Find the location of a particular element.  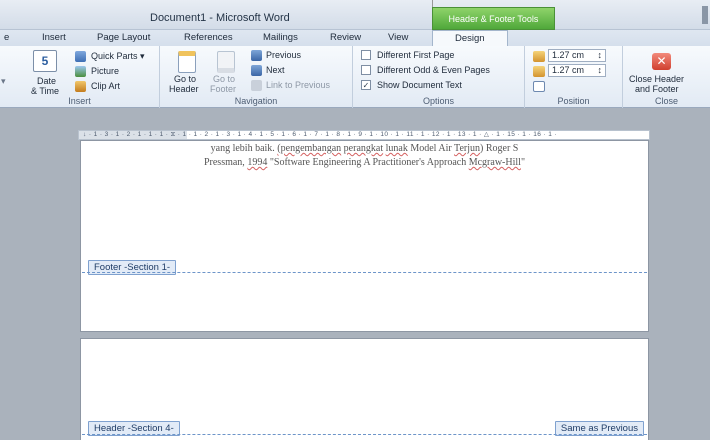

chevron-down-icon: ▾ is located at coordinates (3, 81).